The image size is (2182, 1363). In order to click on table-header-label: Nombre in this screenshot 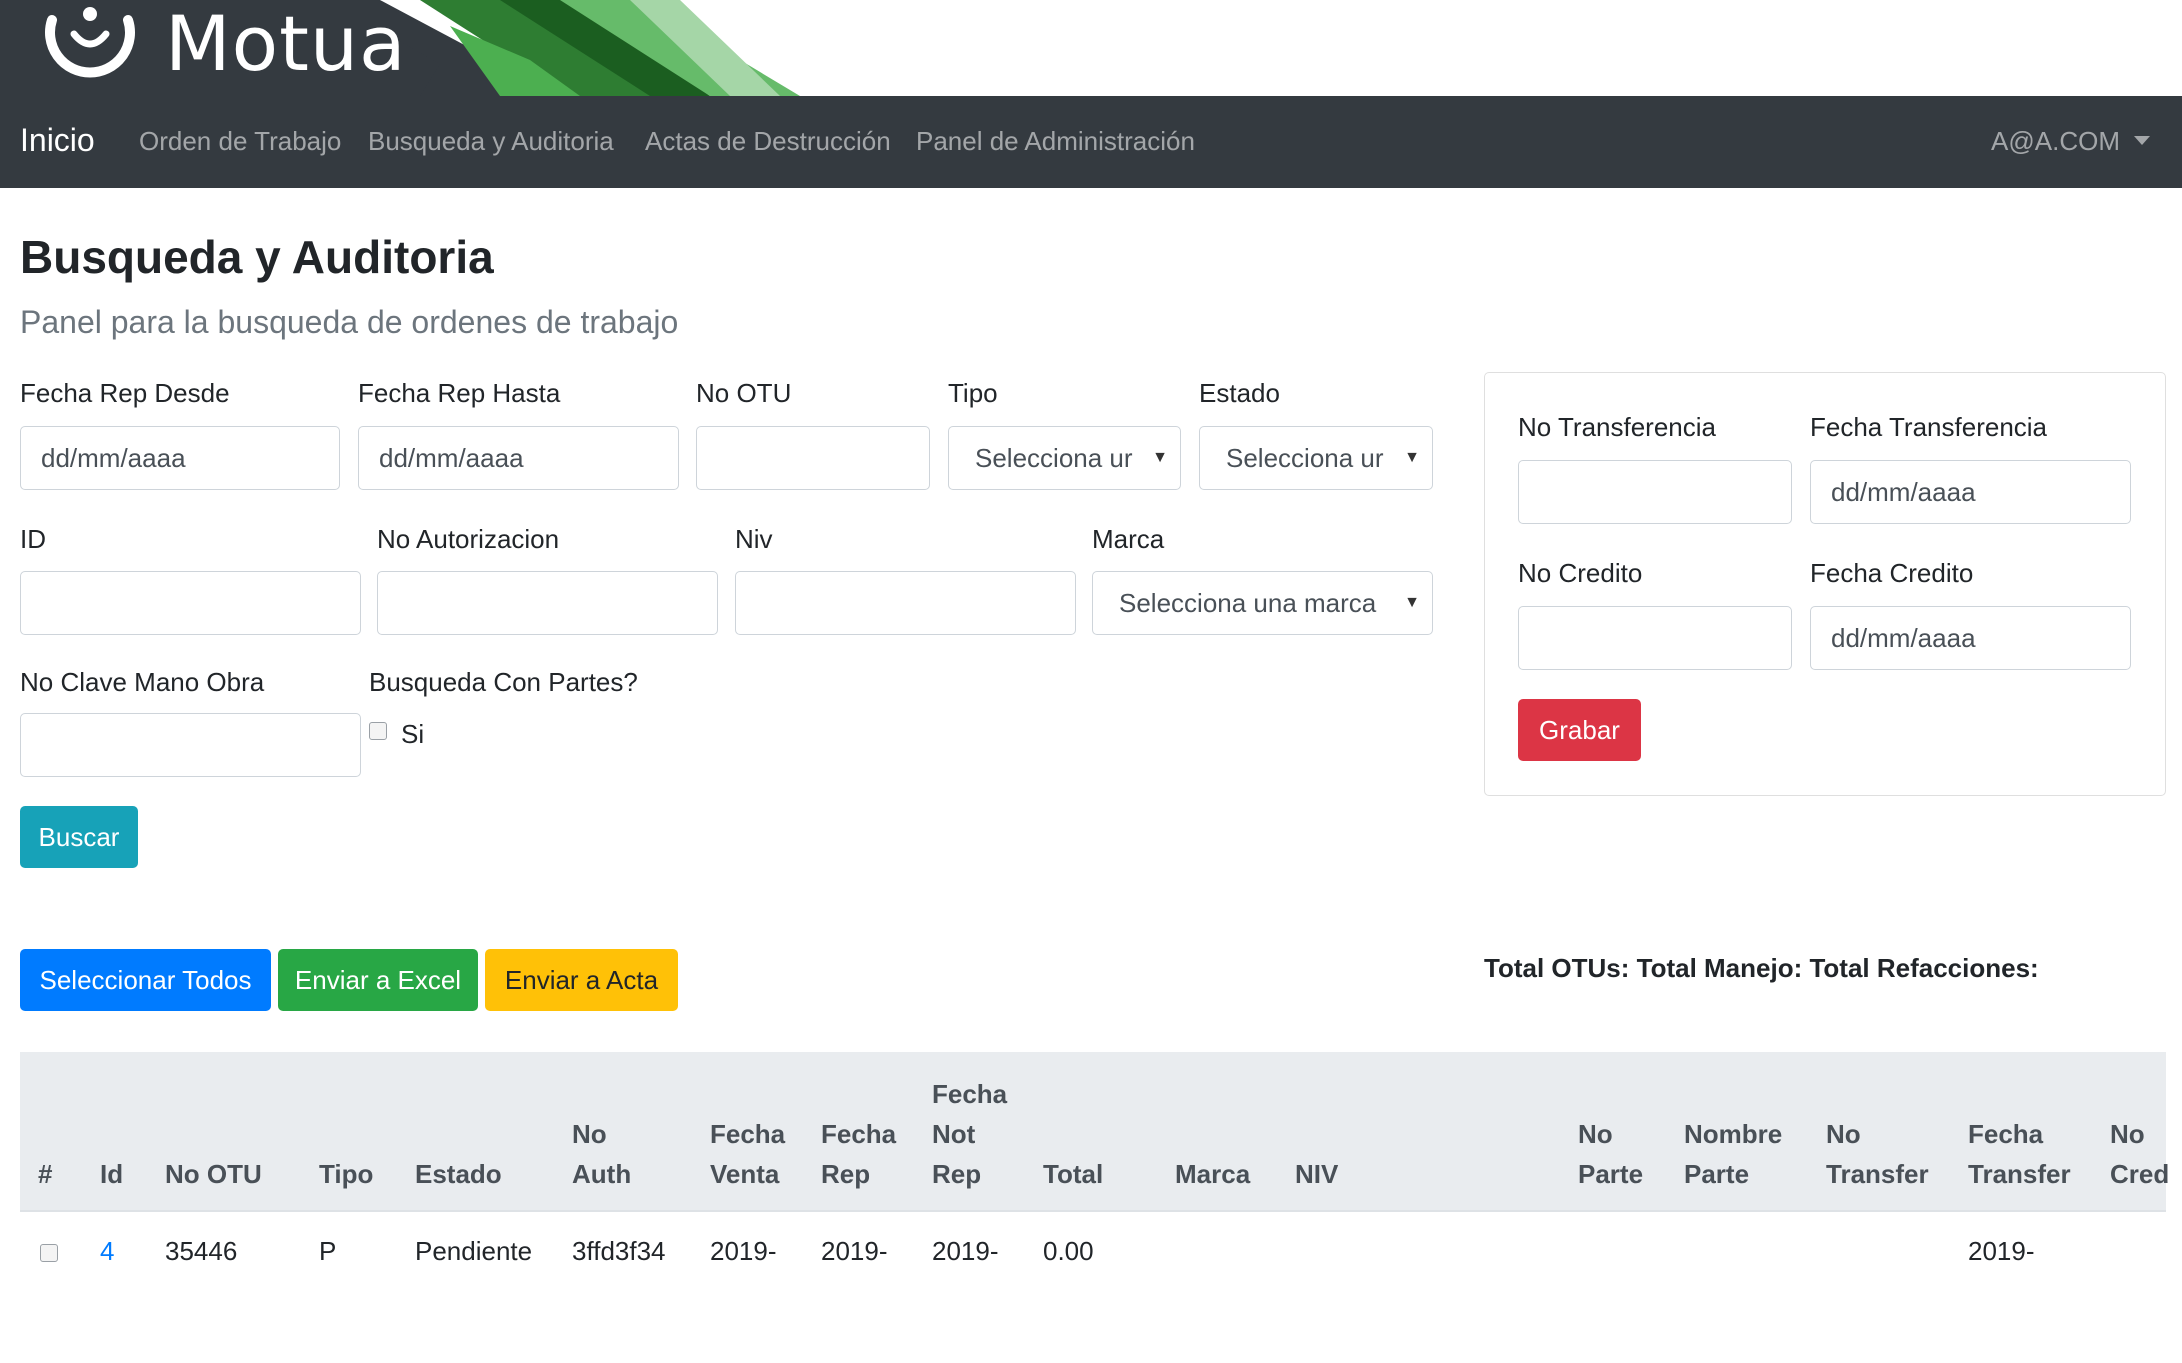, I will do `click(1733, 1134)`.